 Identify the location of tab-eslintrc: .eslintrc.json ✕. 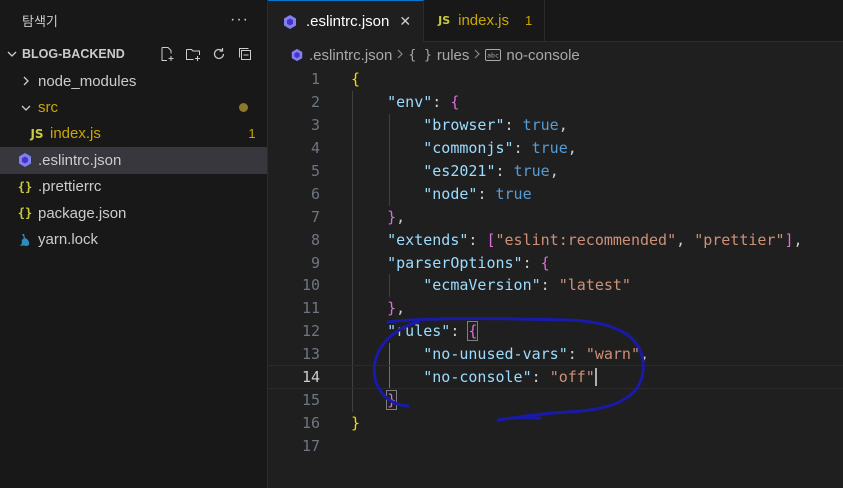
(346, 21).